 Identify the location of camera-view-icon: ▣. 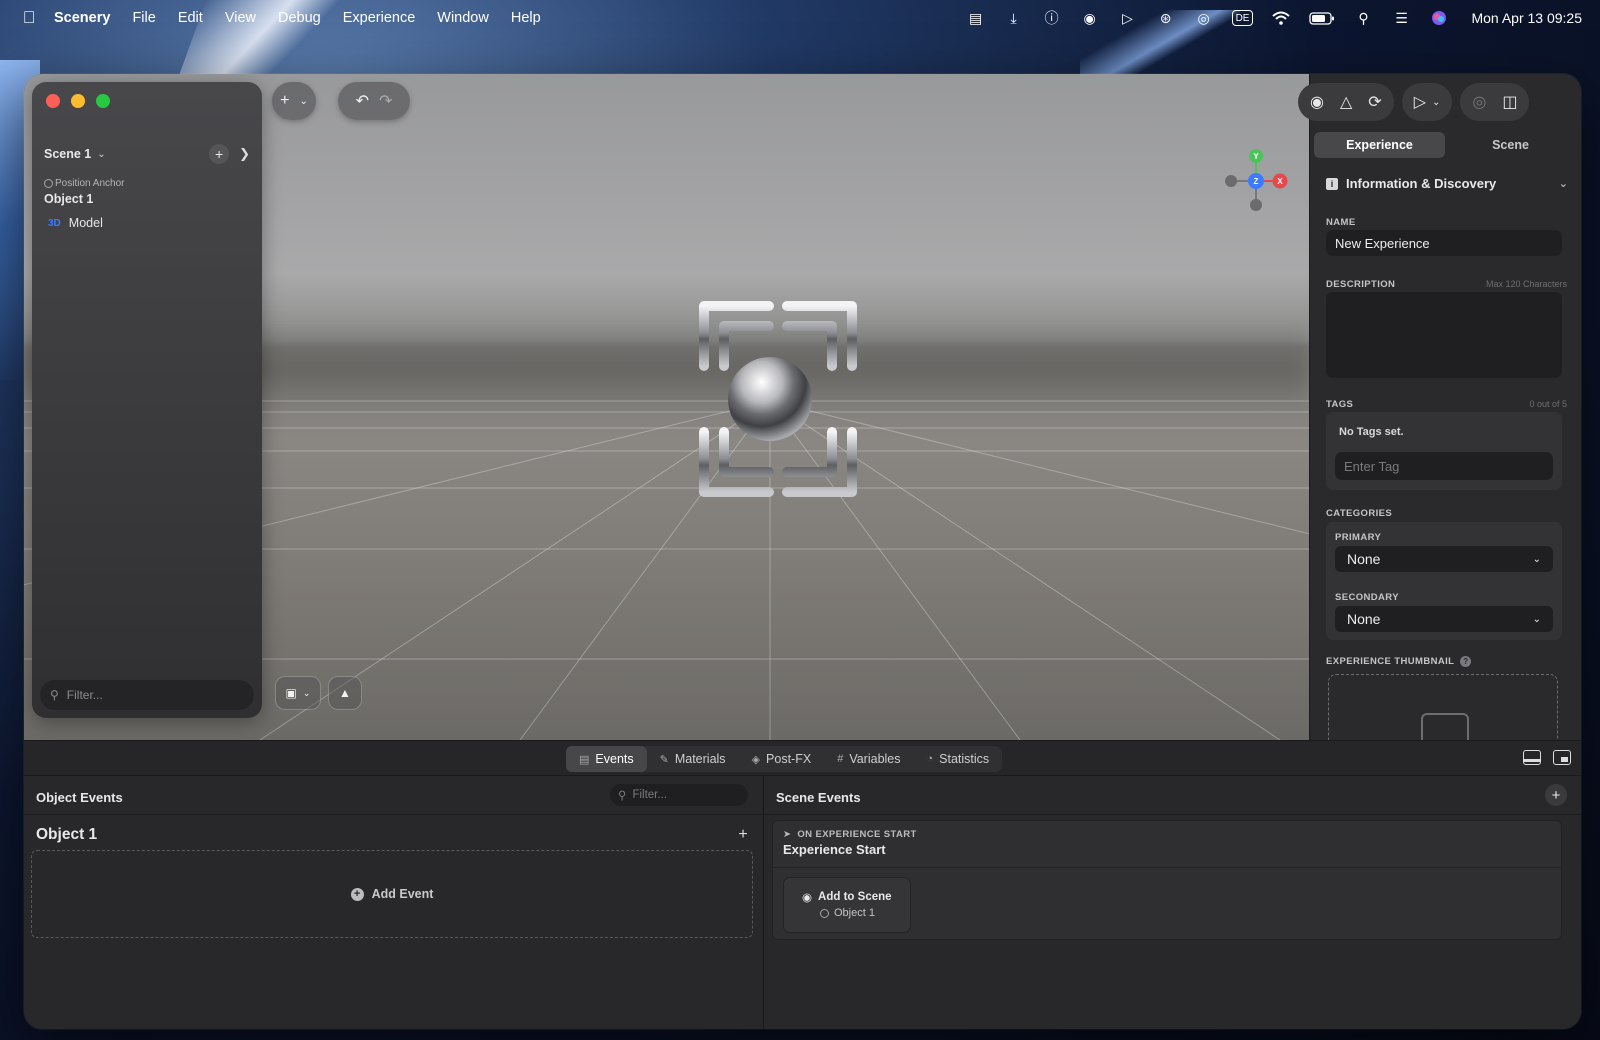
(291, 693).